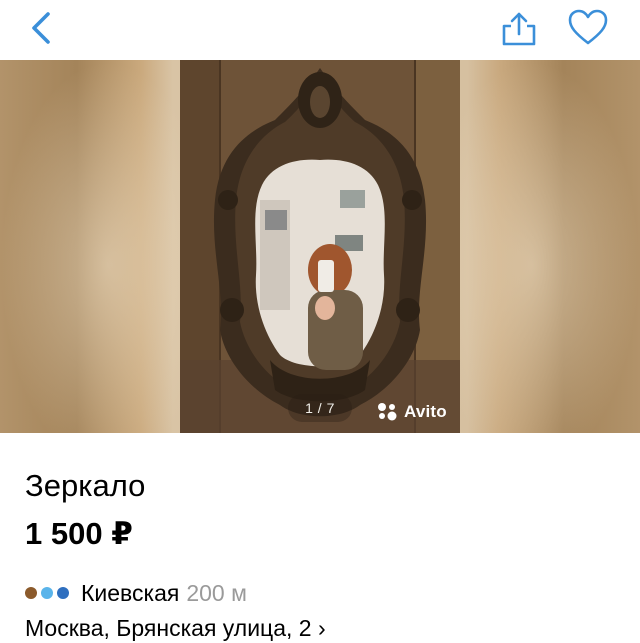 This screenshot has height=643, width=640. I want to click on watermark-text: Avito, so click(425, 411).